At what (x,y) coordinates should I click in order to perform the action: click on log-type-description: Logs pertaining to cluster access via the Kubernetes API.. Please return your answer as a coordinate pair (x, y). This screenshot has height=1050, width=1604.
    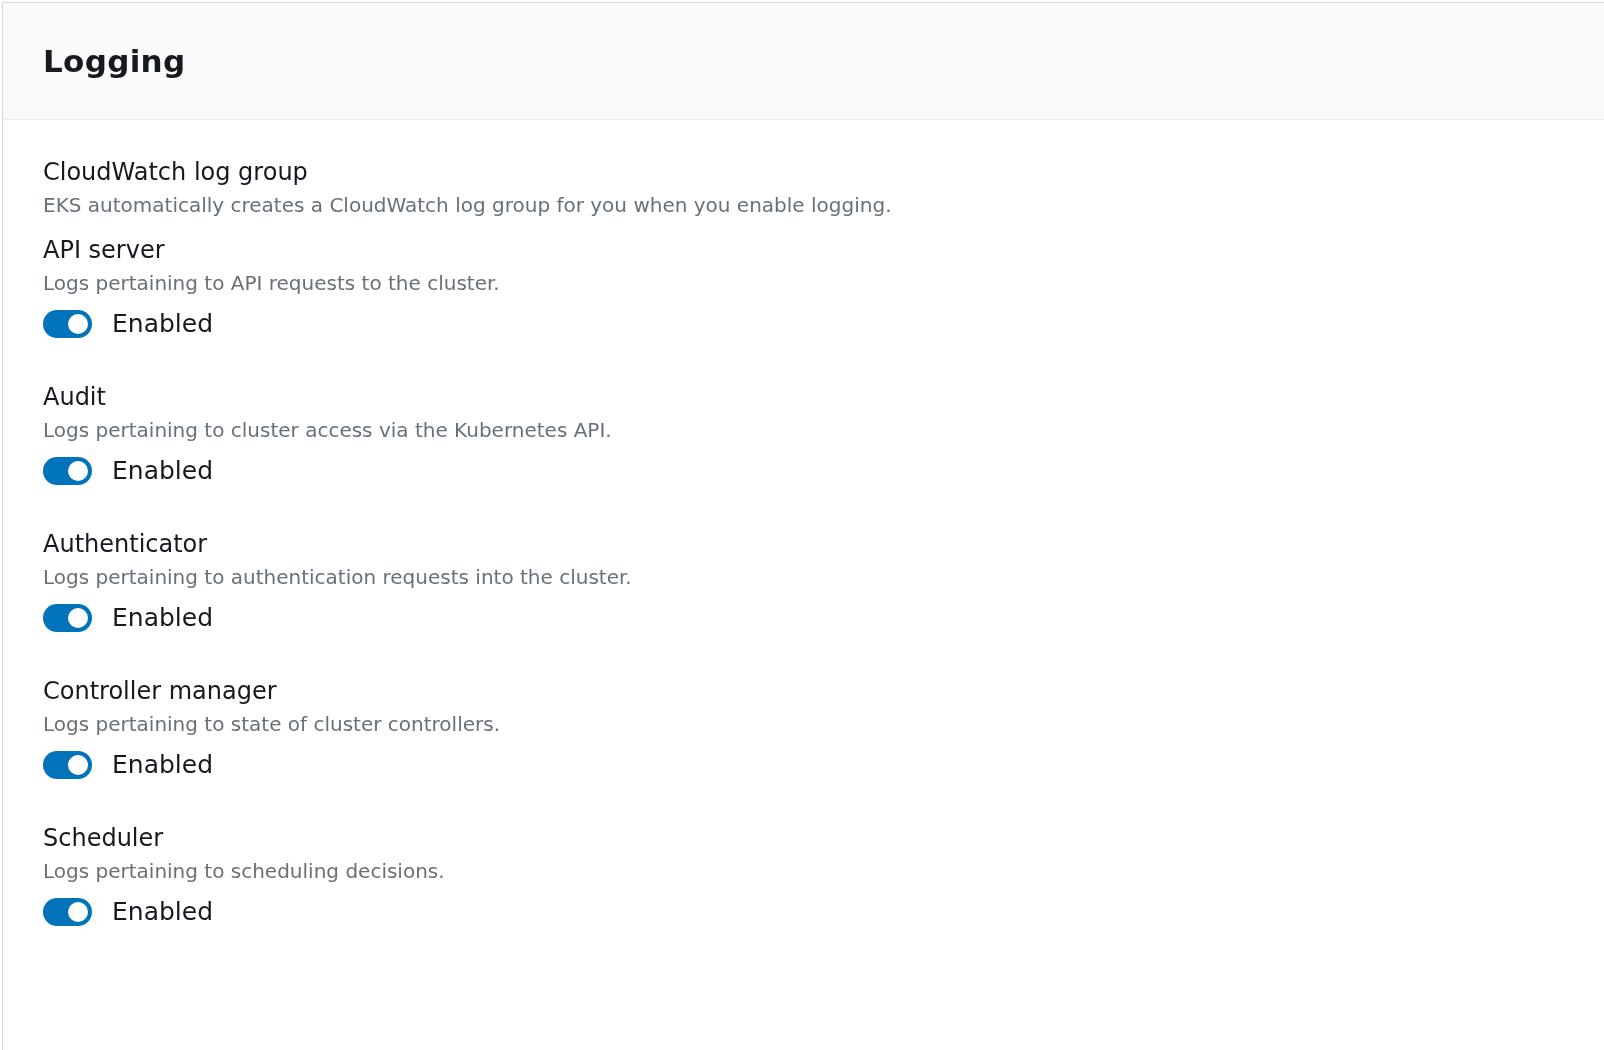
    Looking at the image, I should click on (328, 430).